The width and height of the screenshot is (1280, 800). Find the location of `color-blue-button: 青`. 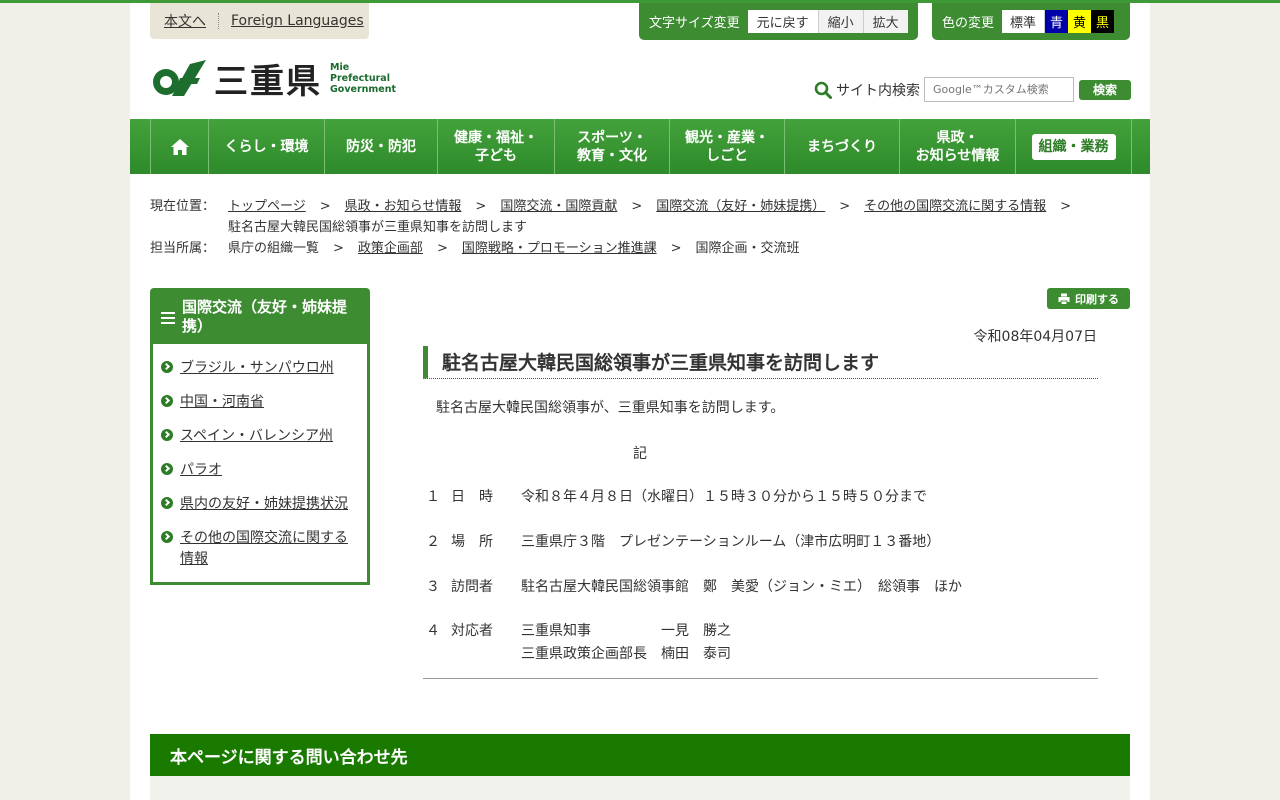

color-blue-button: 青 is located at coordinates (1057, 21).